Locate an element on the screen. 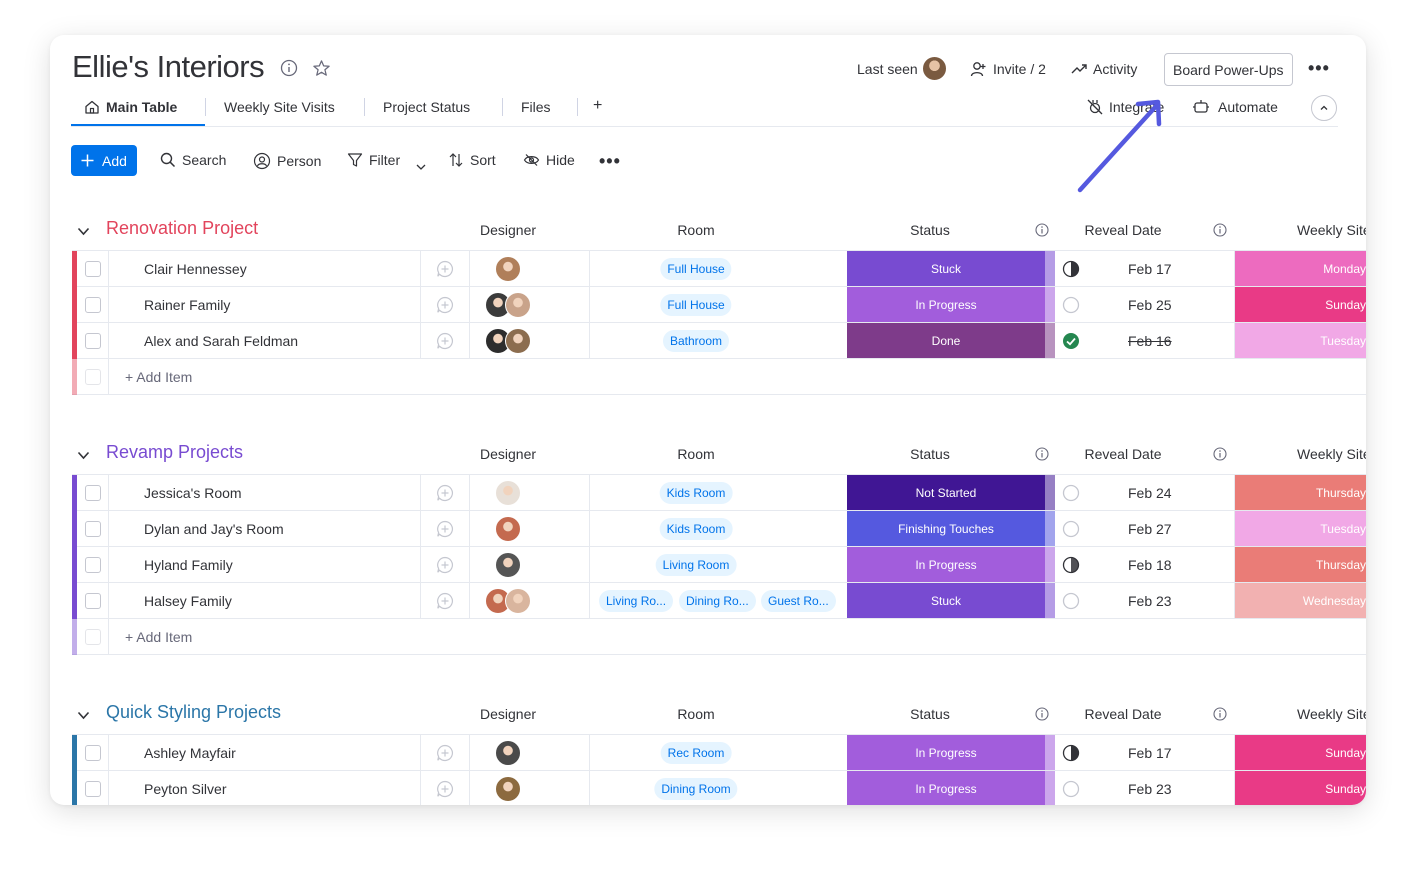 Image resolution: width=1416 pixels, height=870 pixels. item-name: Clair Hennessey is located at coordinates (195, 269).